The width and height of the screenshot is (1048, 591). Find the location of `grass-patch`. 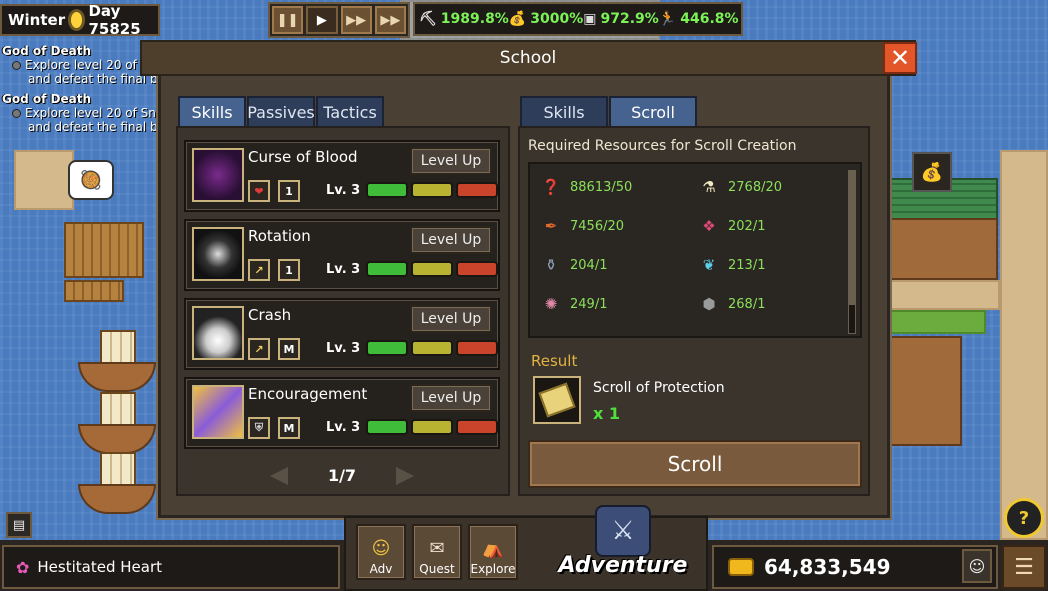

grass-patch is located at coordinates (938, 322).